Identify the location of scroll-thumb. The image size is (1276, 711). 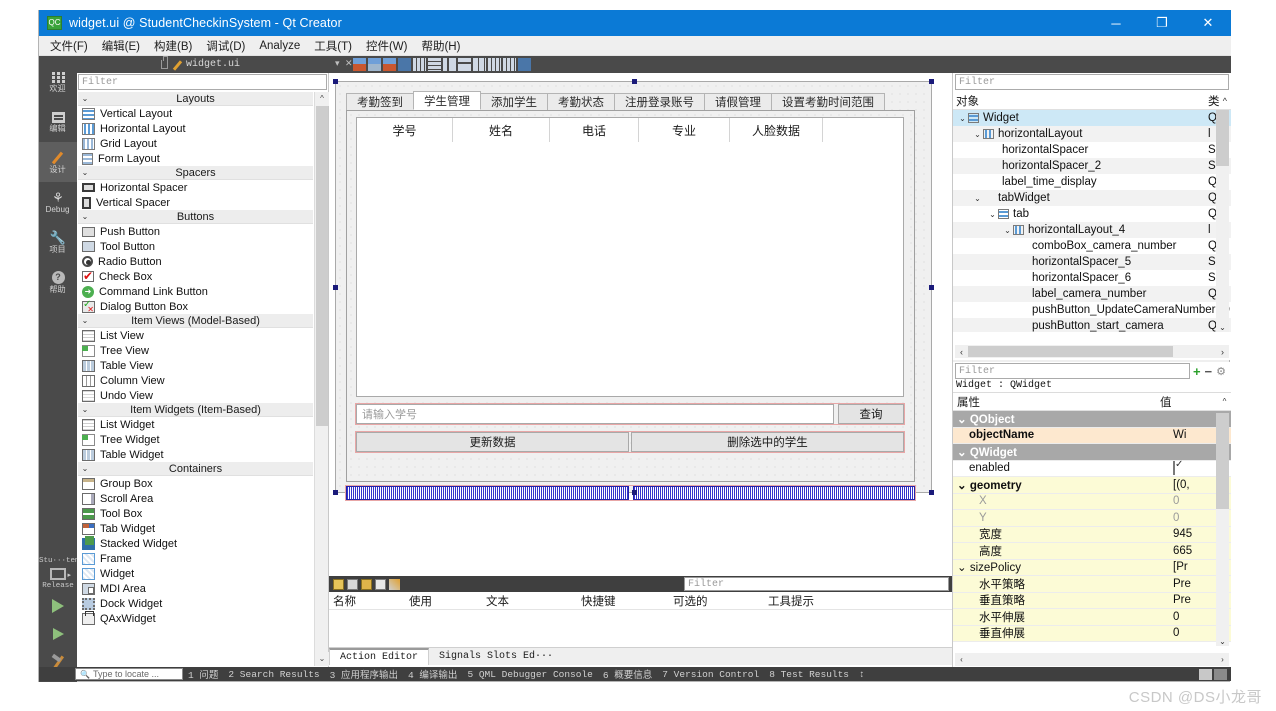
(1222, 138).